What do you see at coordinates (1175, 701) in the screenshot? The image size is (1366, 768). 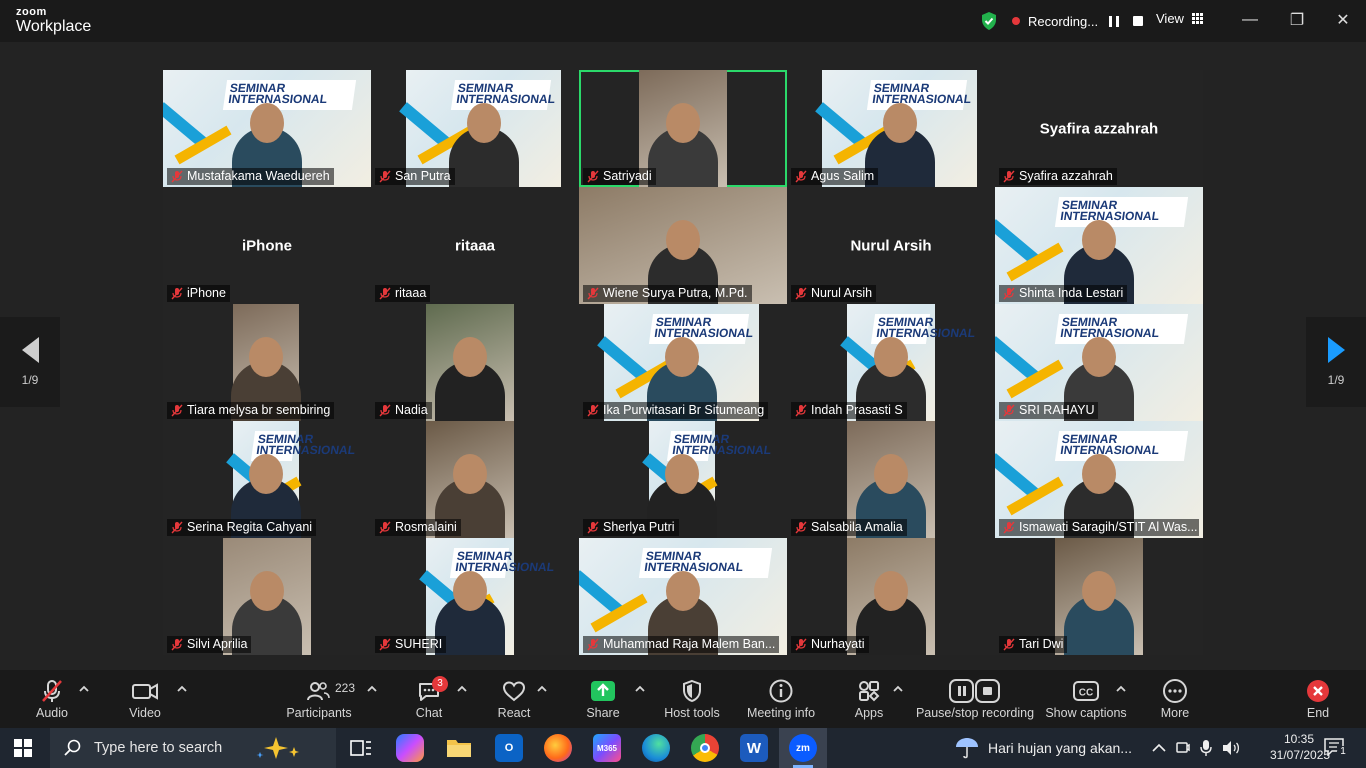 I see `more-button: More` at bounding box center [1175, 701].